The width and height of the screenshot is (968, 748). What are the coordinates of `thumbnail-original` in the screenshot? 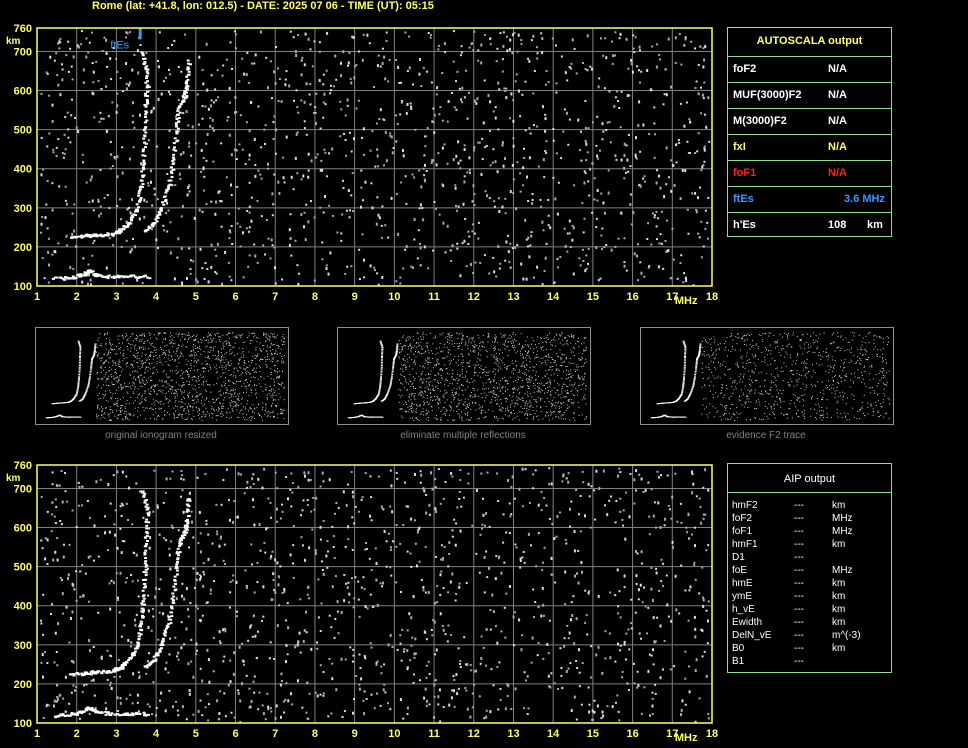 It's located at (162, 376).